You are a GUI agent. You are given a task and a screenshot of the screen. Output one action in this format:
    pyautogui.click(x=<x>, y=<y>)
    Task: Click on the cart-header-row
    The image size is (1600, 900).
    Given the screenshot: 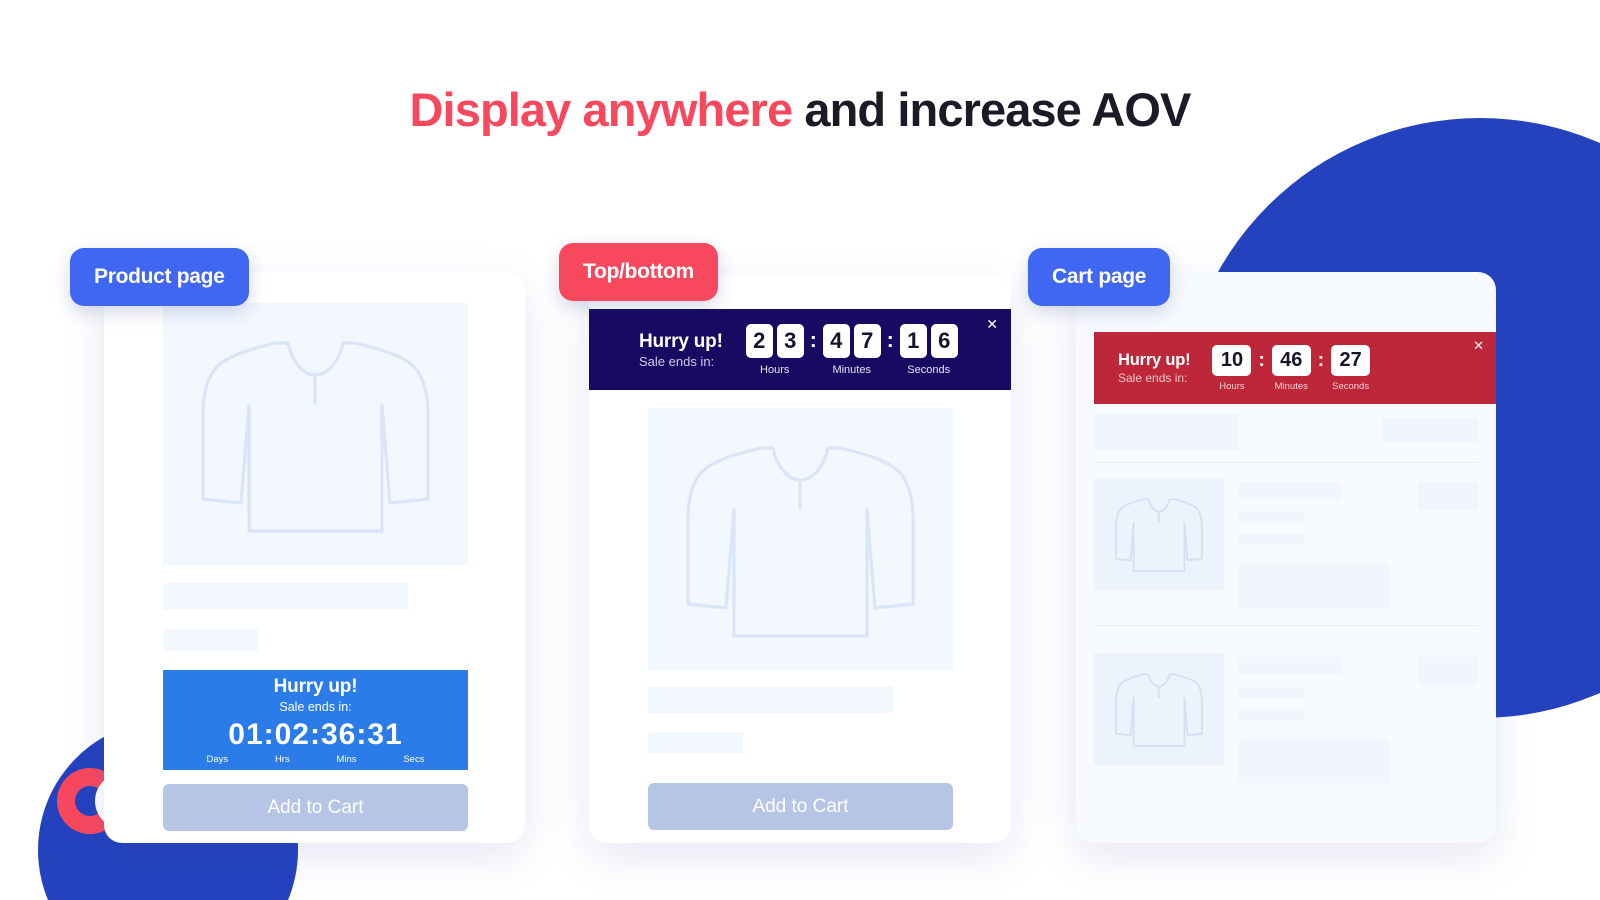 What is the action you would take?
    pyautogui.click(x=1286, y=434)
    